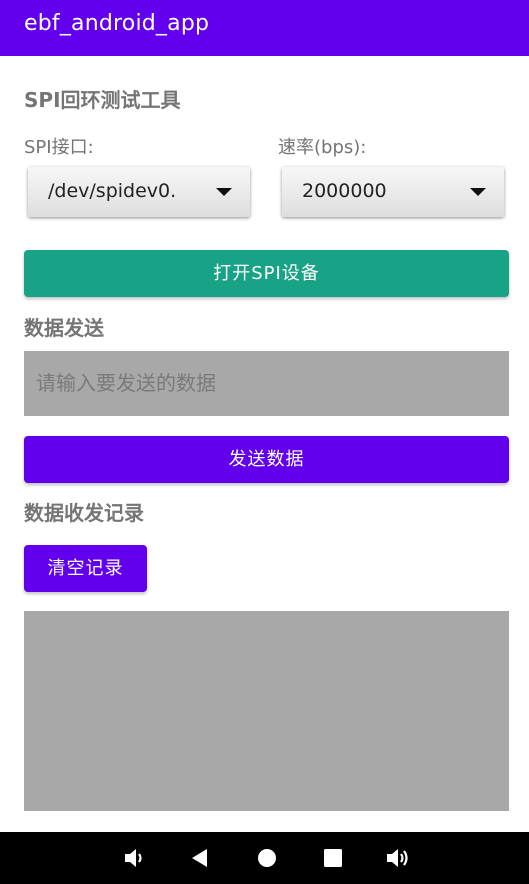 Image resolution: width=529 pixels, height=884 pixels. Describe the element at coordinates (266, 273) in the screenshot. I see `open-spi-device-button: 打开SPI设备` at that location.